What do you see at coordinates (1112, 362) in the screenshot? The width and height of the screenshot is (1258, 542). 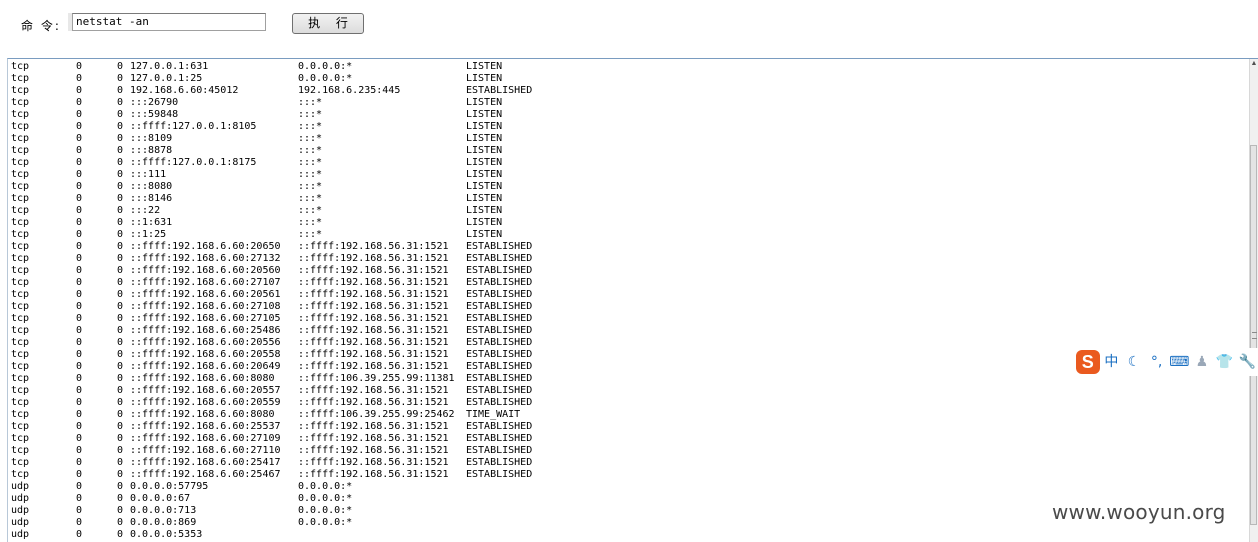 I see `chinese-mode-indicator: 中` at bounding box center [1112, 362].